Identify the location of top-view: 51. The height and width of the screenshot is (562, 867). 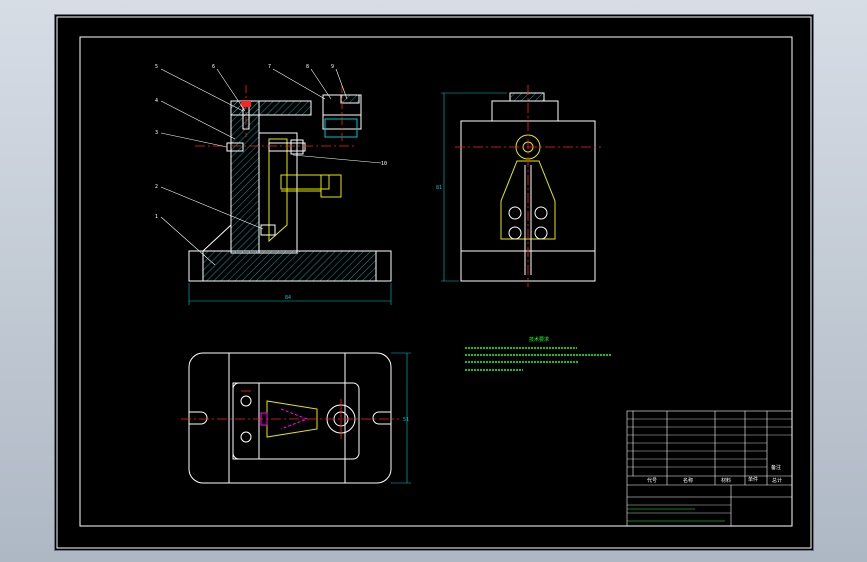
(296, 418).